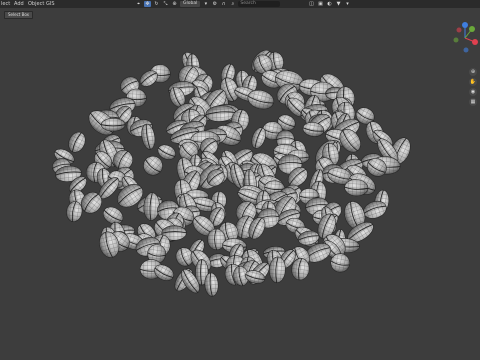 The width and height of the screenshot is (480, 360). What do you see at coordinates (165, 4) in the screenshot?
I see `scale-icon: ⤡` at bounding box center [165, 4].